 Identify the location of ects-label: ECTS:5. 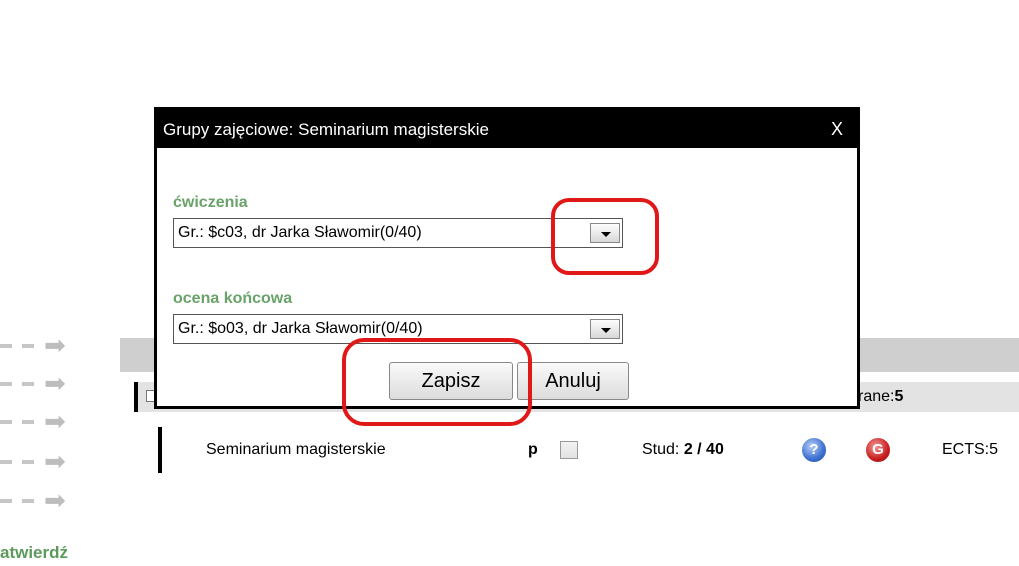
(970, 449).